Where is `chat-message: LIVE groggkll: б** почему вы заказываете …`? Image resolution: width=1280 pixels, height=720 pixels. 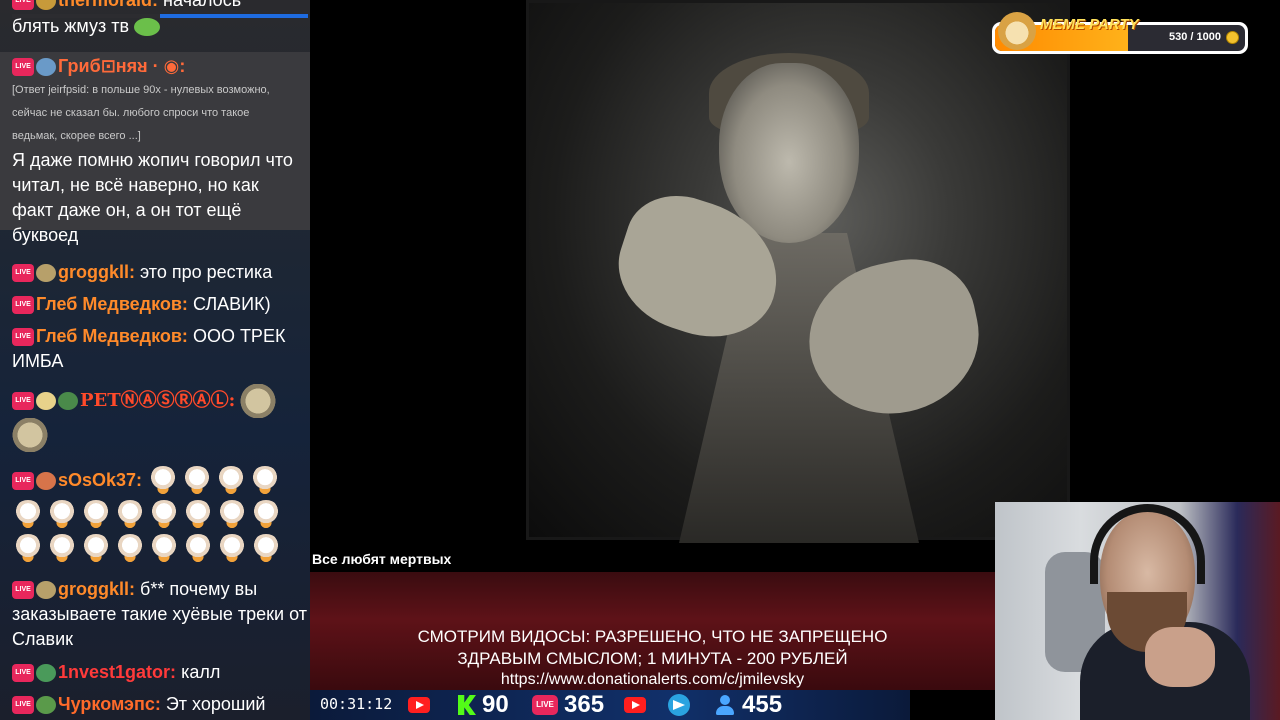
chat-message: LIVE groggkll: б** почему вы заказываете … is located at coordinates (160, 614).